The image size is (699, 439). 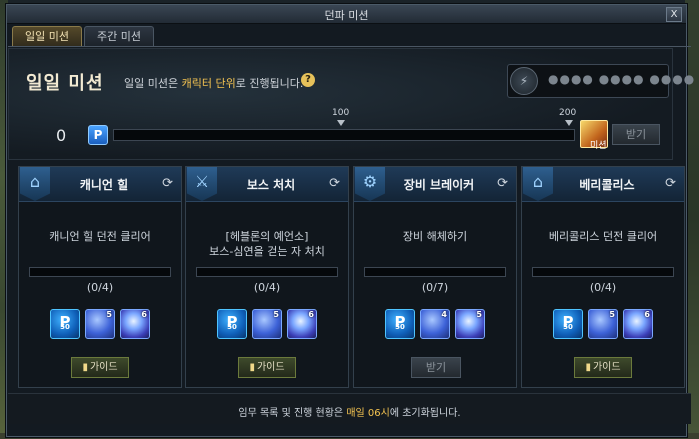 What do you see at coordinates (470, 324) in the screenshot?
I see `gem-reward-icon: 5` at bounding box center [470, 324].